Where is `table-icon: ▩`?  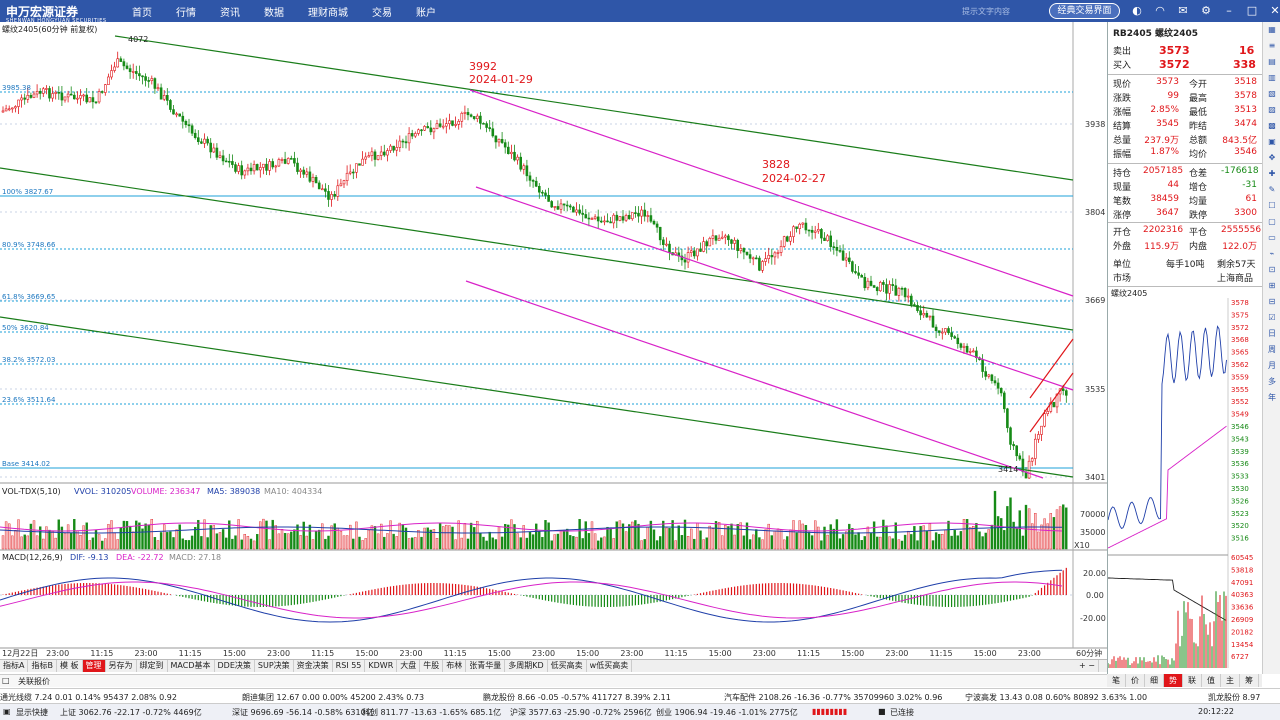
table-icon: ▩ is located at coordinates (1271, 126).